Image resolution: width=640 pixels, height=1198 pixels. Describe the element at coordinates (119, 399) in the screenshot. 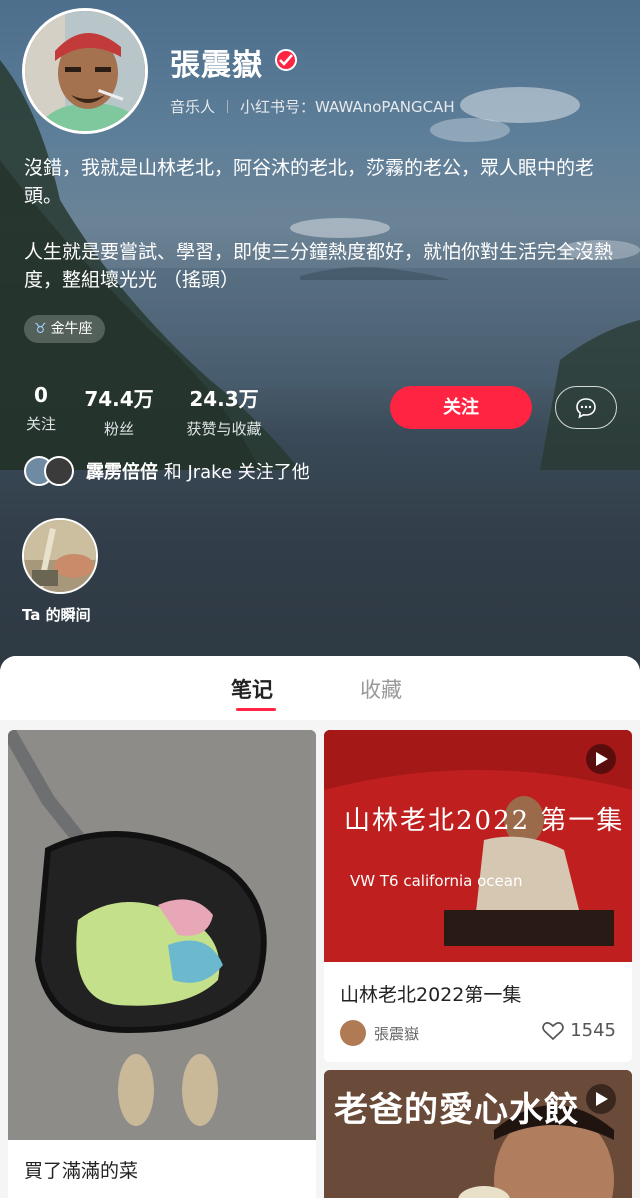

I see `stat-followers-value: 74.4万` at that location.